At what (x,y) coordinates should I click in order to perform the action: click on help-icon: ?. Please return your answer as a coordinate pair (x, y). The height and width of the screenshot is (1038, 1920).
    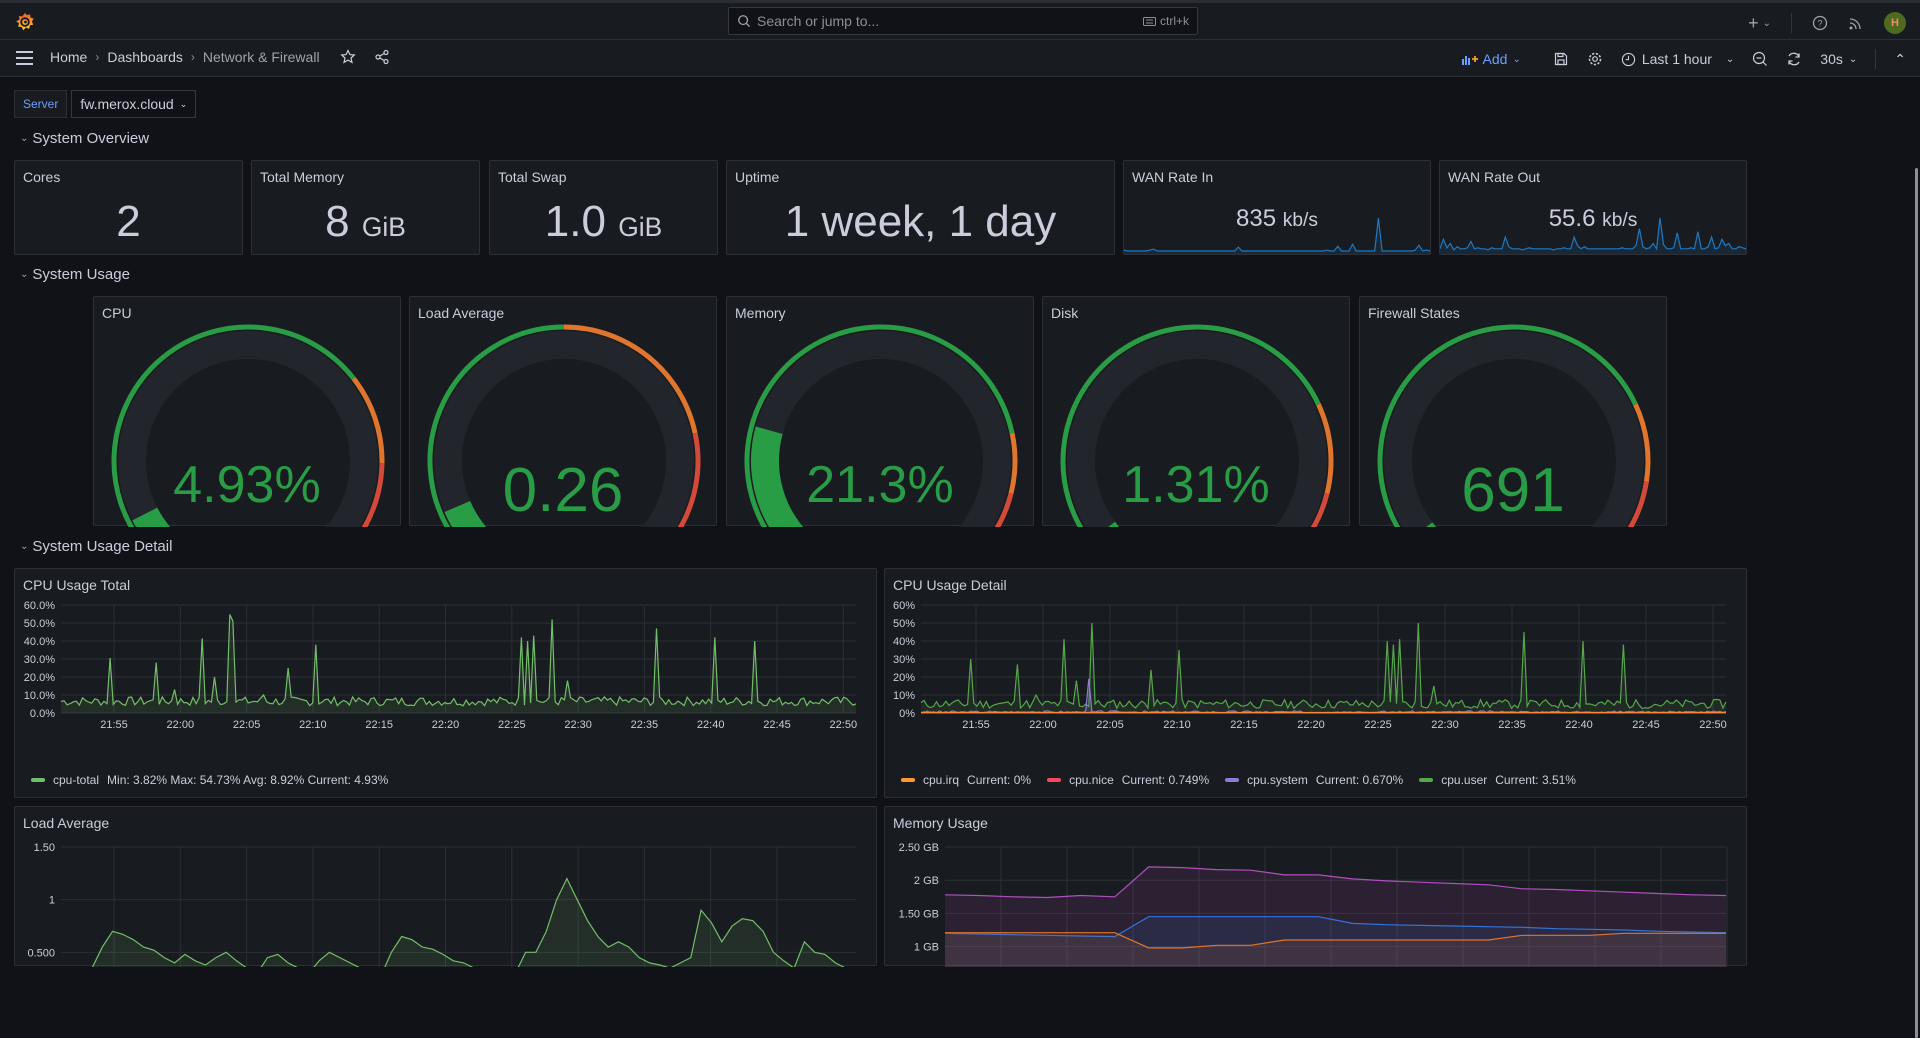
    Looking at the image, I should click on (1820, 23).